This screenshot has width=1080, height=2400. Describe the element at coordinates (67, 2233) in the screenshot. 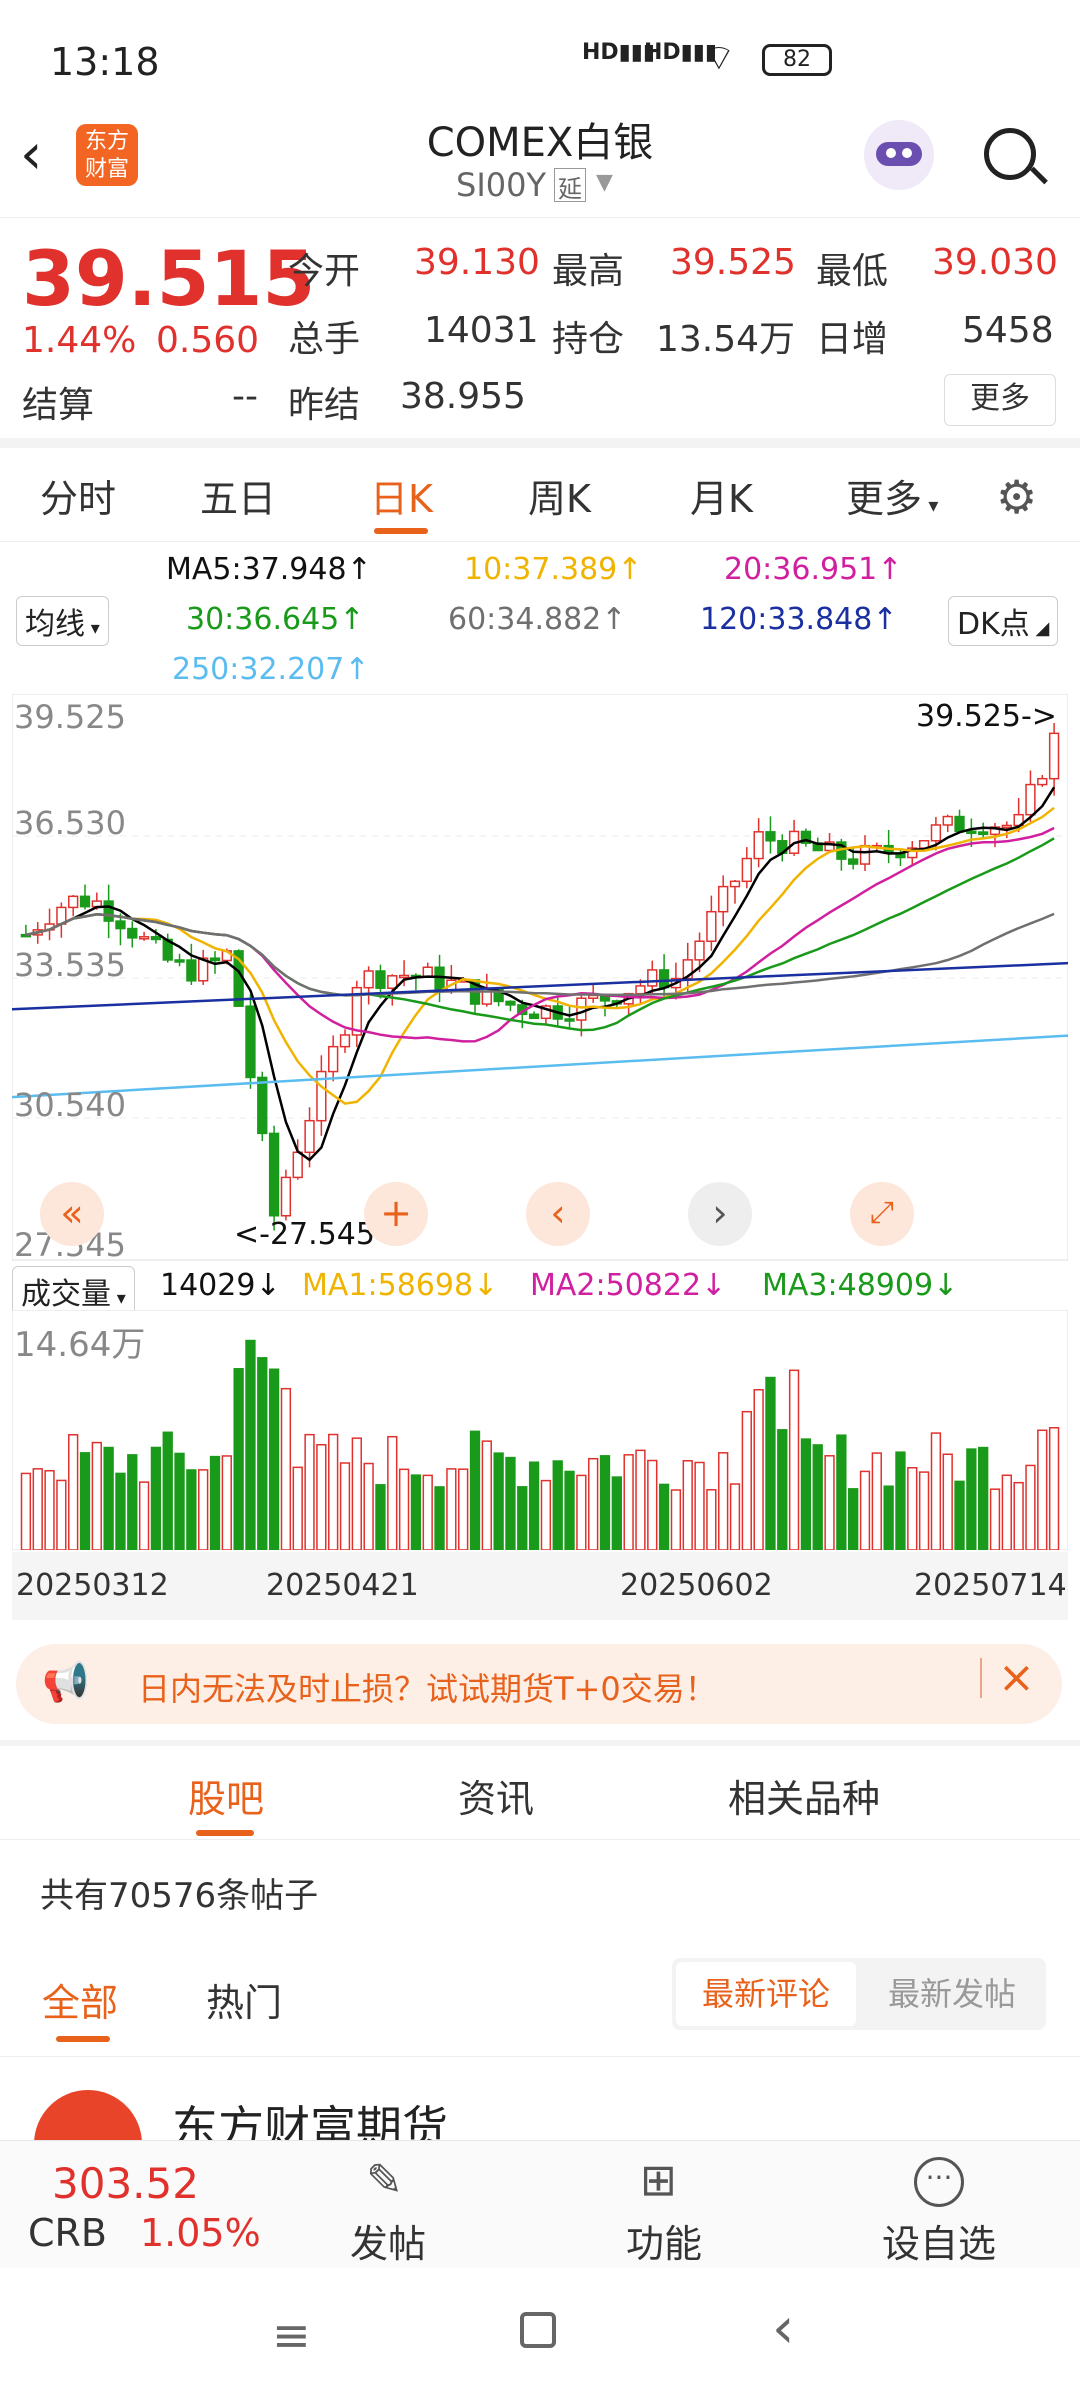

I see `crb-label: CRB` at that location.